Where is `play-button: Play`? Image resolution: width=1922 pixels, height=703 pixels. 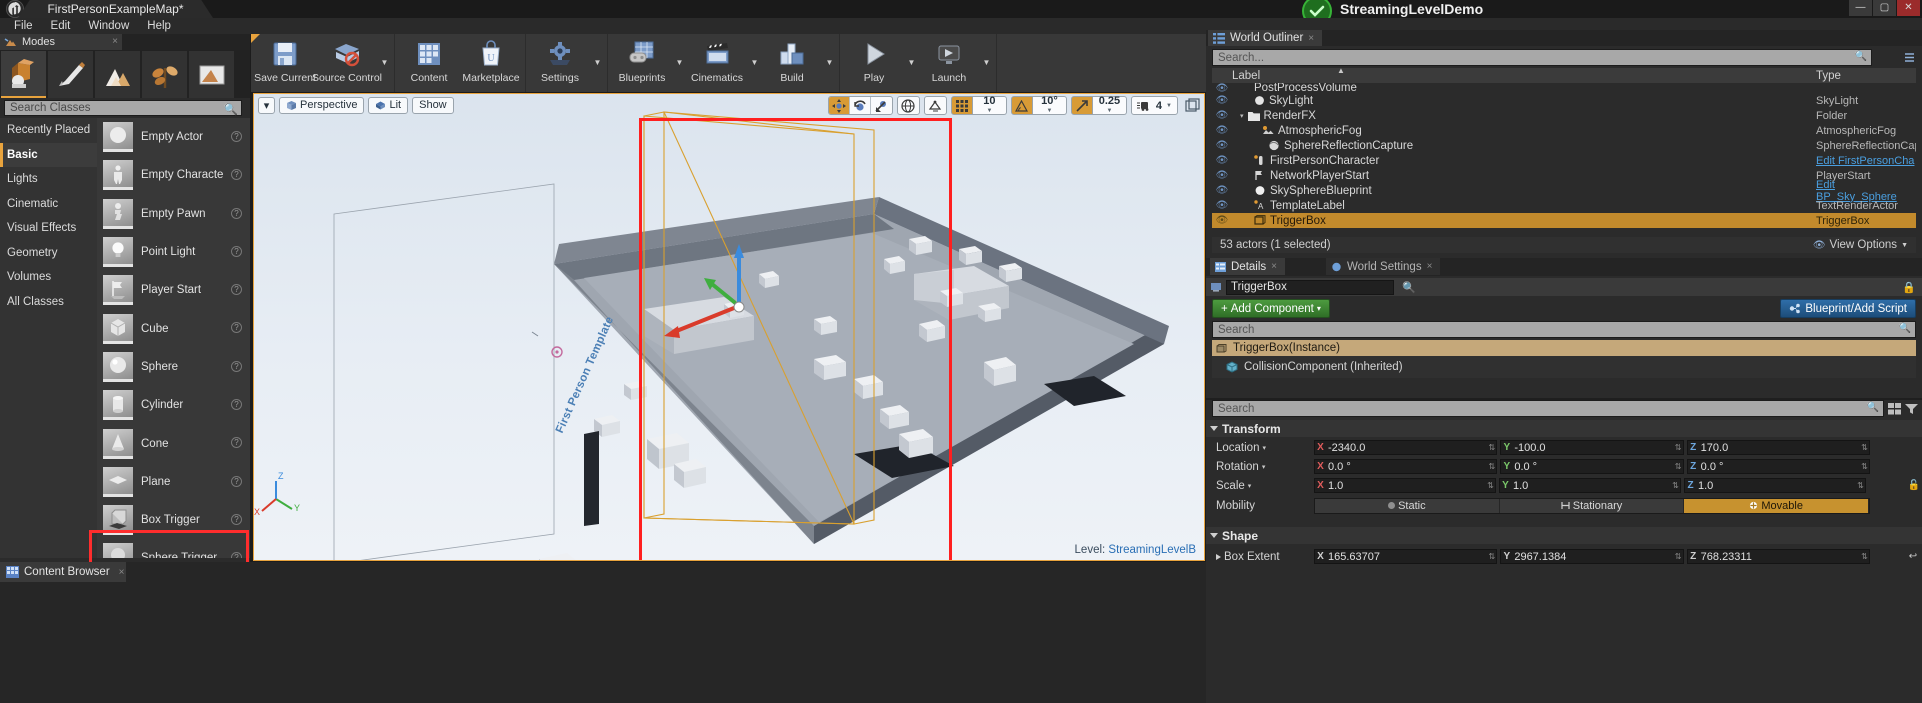
play-button: Play is located at coordinates (874, 62).